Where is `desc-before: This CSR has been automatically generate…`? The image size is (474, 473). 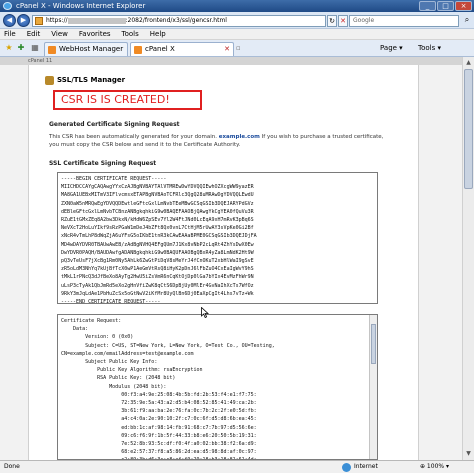
desc-before: This CSR has been automatically generate… is located at coordinates (133, 137).